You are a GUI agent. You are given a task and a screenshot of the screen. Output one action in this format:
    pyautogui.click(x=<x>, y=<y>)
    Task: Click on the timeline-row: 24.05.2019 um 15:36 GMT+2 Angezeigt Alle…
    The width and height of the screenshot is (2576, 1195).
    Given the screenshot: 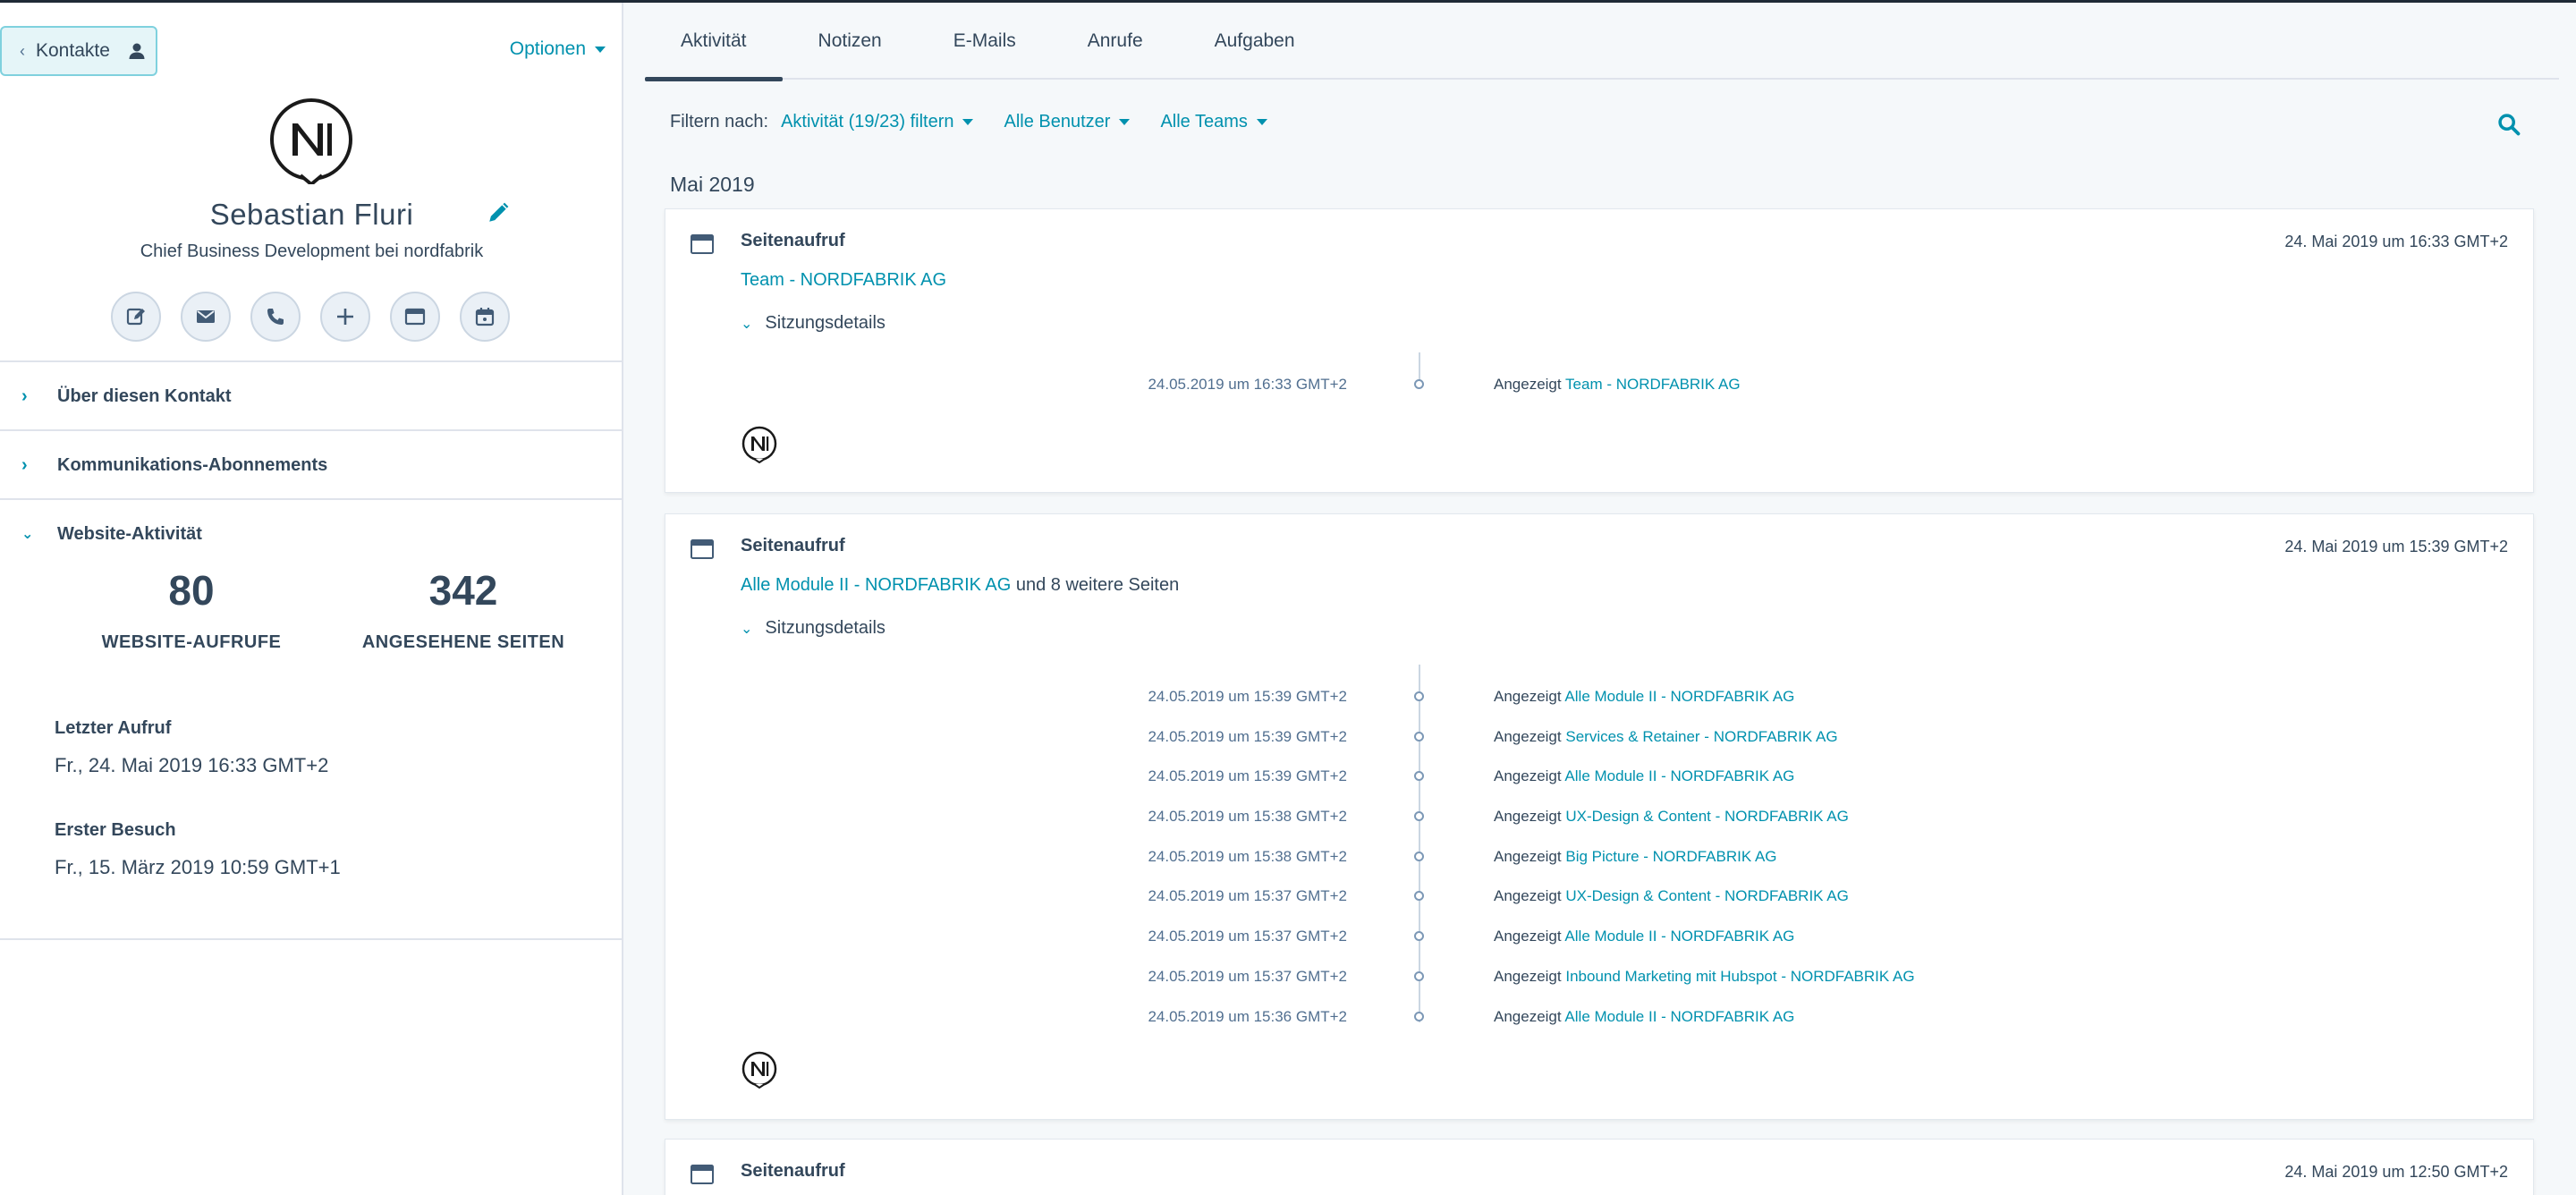 What is the action you would take?
    pyautogui.click(x=1600, y=1017)
    